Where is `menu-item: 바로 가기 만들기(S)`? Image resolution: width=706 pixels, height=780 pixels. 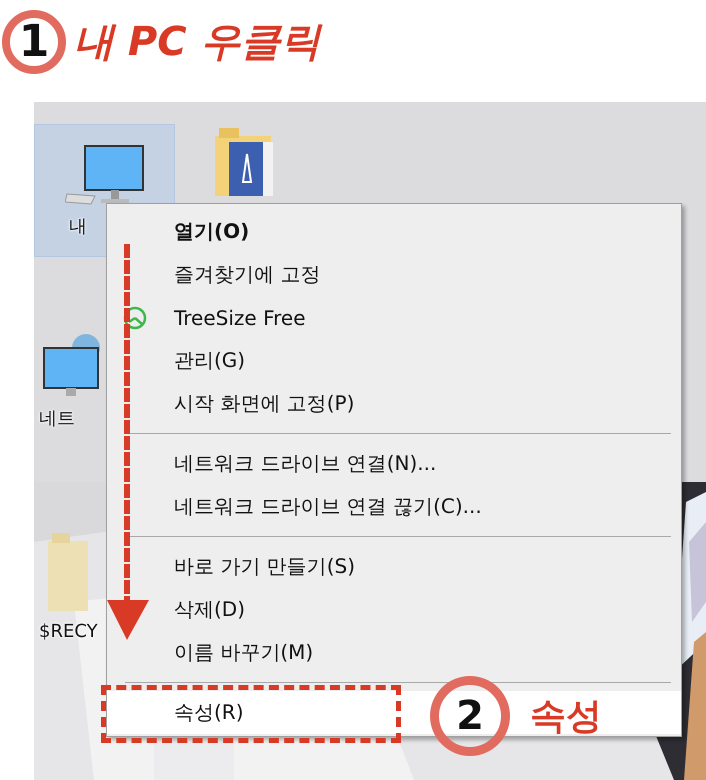
menu-item: 바로 가기 만들기(S) is located at coordinates (265, 566).